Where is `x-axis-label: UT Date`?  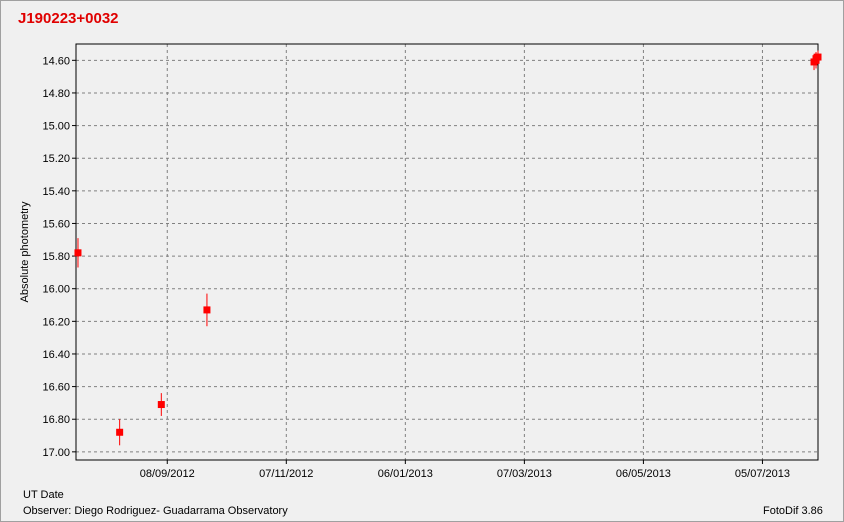 x-axis-label: UT Date is located at coordinates (43, 495).